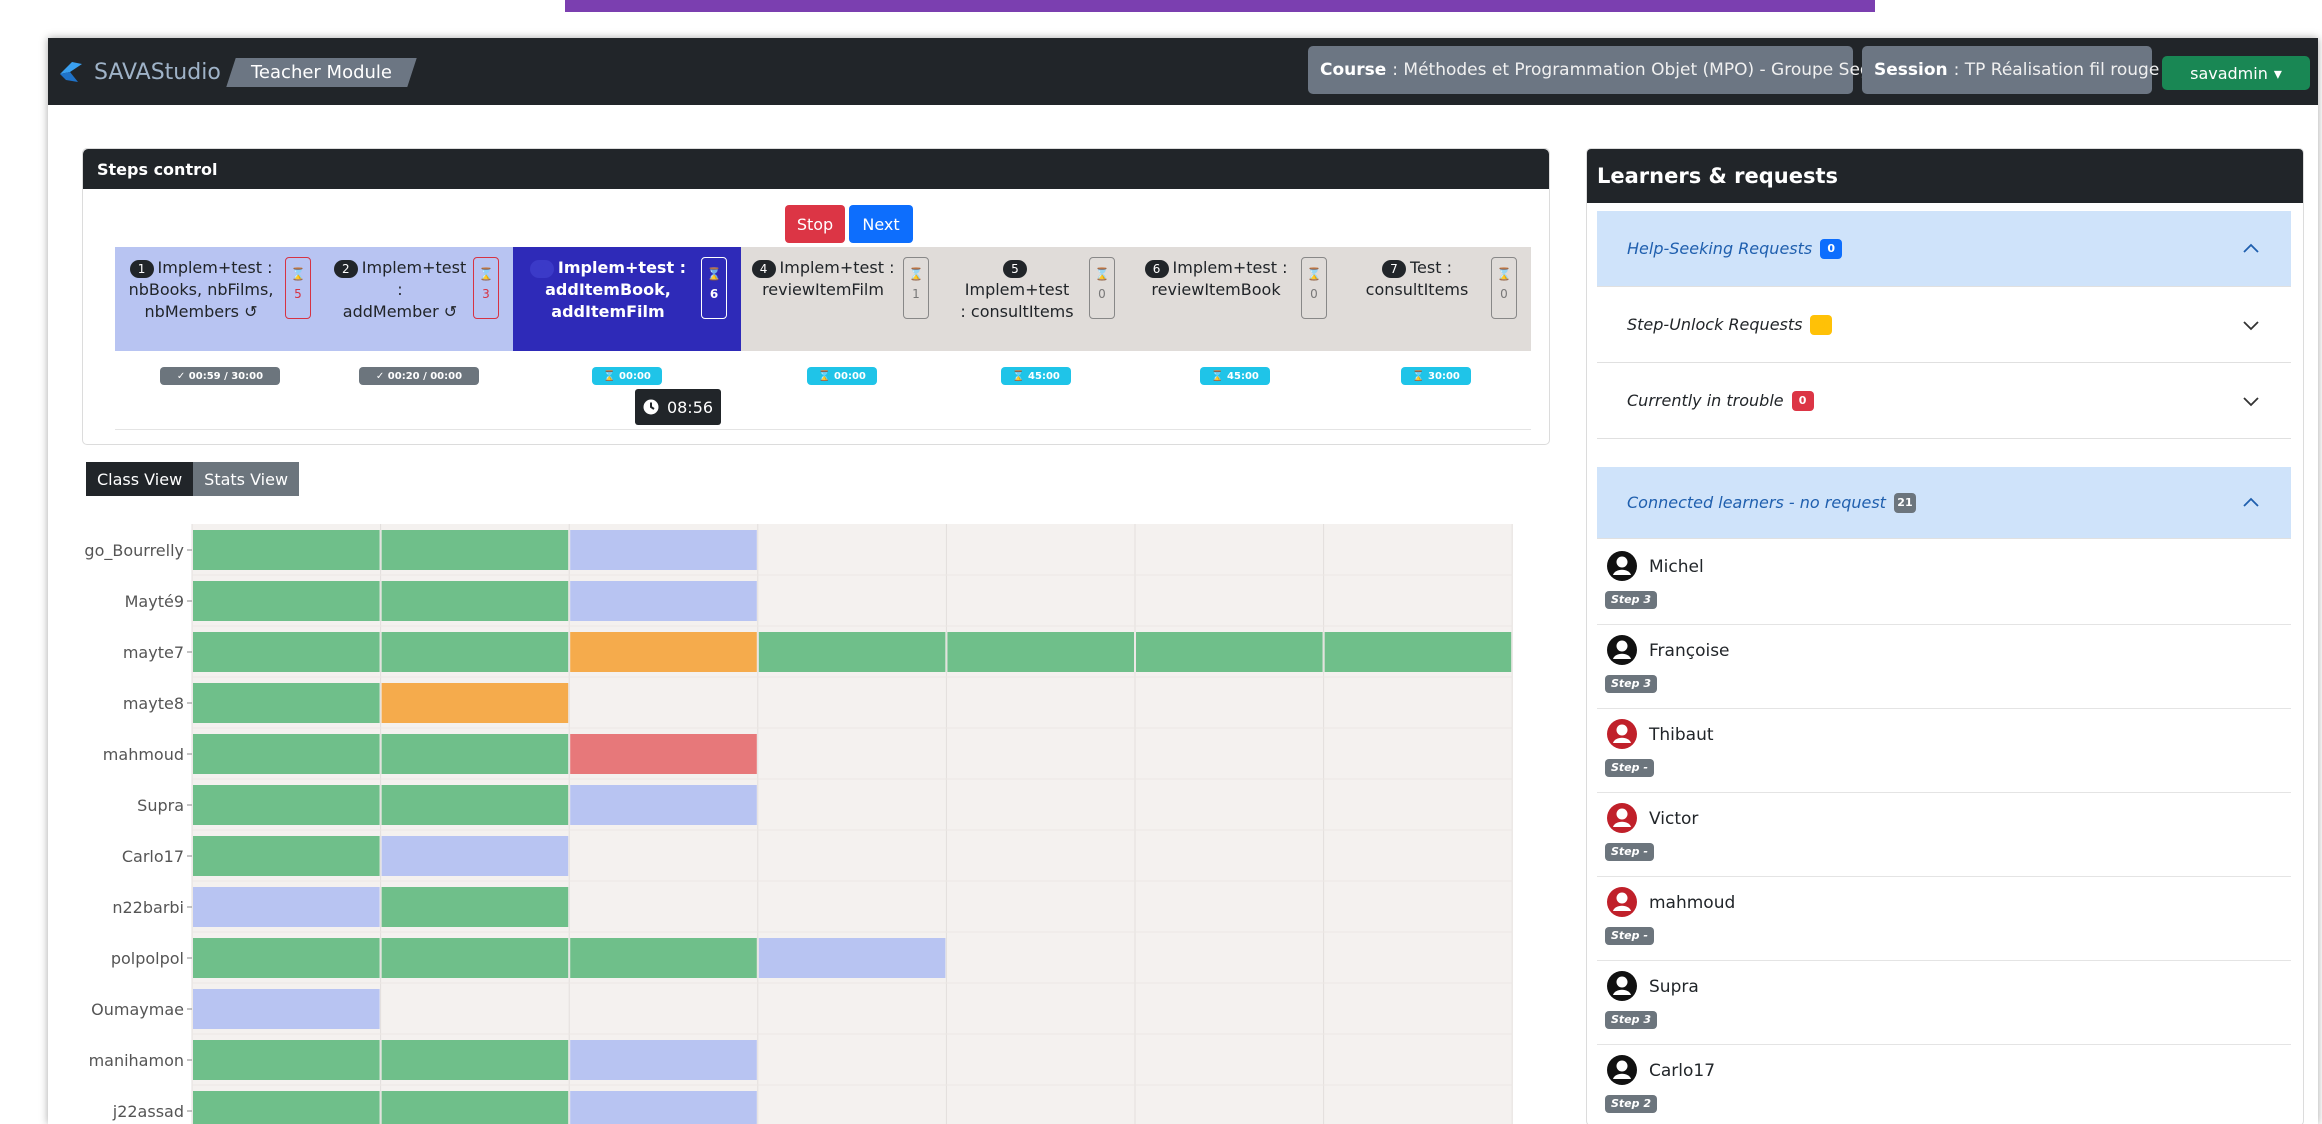 Image resolution: width=2322 pixels, height=1124 pixels. Describe the element at coordinates (1715, 324) in the screenshot. I see `accordion-label: Step-Unlock Requests` at that location.